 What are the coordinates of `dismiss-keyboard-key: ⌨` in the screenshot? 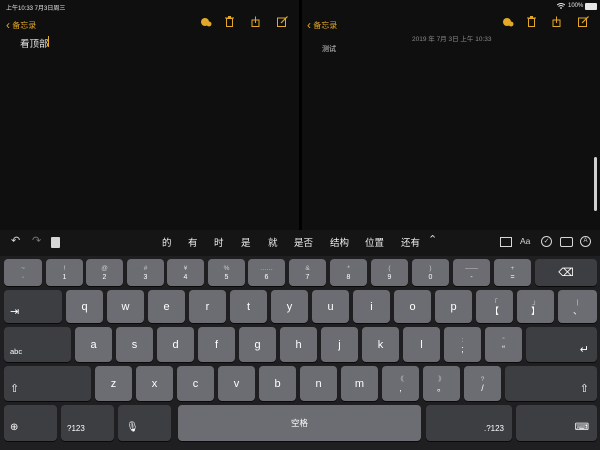 It's located at (556, 423).